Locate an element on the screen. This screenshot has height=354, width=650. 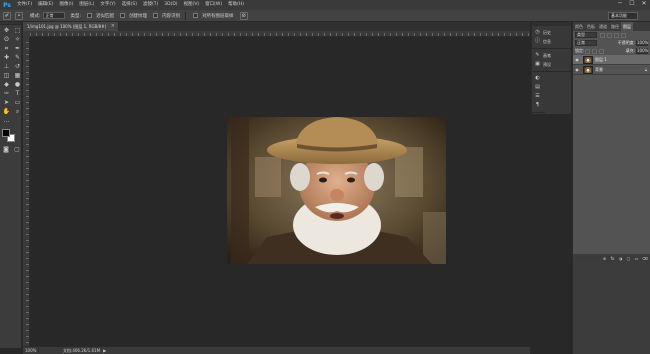
dock-item-styles: ▤ is located at coordinates (538, 87).